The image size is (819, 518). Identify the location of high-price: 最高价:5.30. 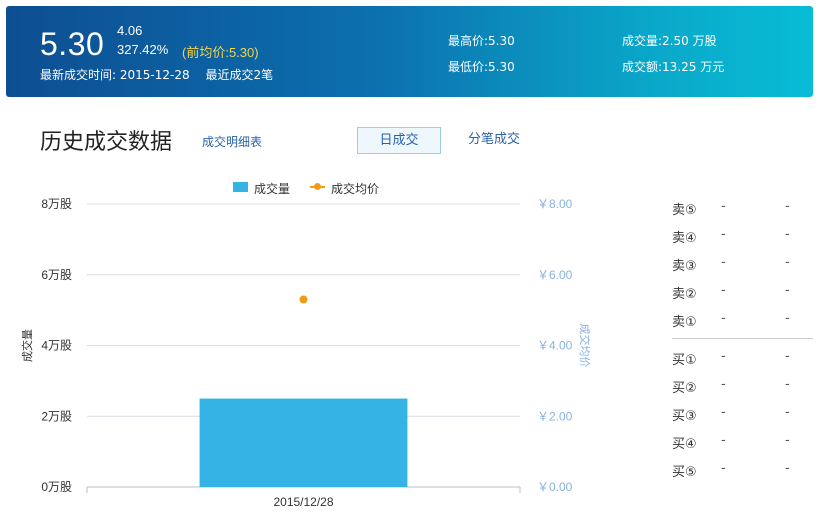
(481, 41).